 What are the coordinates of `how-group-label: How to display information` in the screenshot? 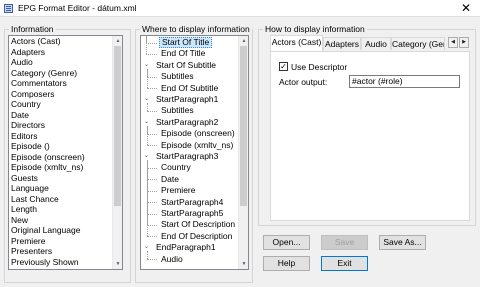 It's located at (315, 29).